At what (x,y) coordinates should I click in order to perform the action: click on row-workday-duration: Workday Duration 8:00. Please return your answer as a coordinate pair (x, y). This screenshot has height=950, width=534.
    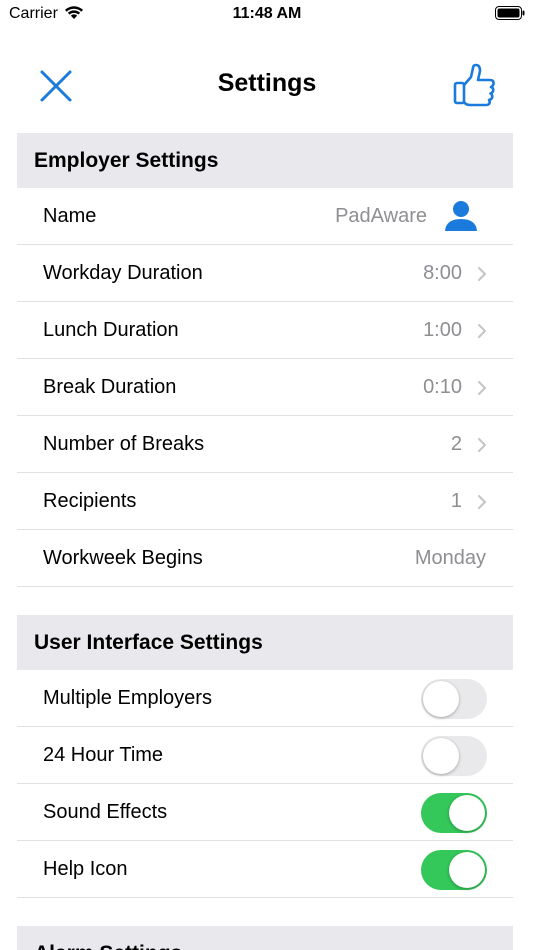
    Looking at the image, I should click on (265, 273).